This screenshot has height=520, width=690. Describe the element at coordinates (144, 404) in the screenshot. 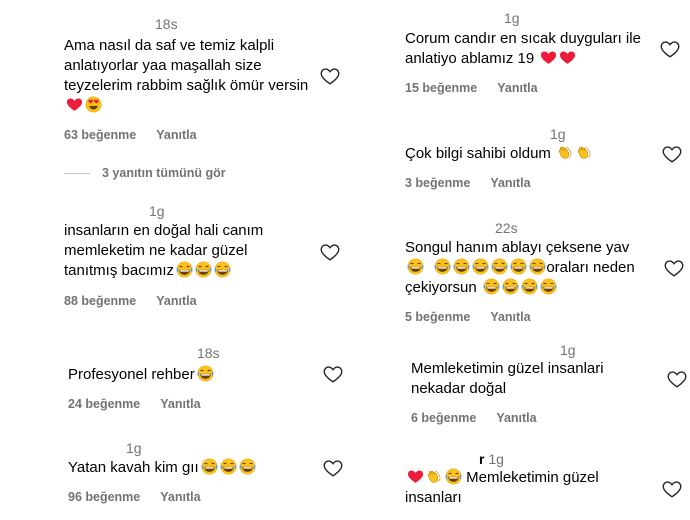

I see `comment-meta: 24 beğenme Yanıtla` at that location.